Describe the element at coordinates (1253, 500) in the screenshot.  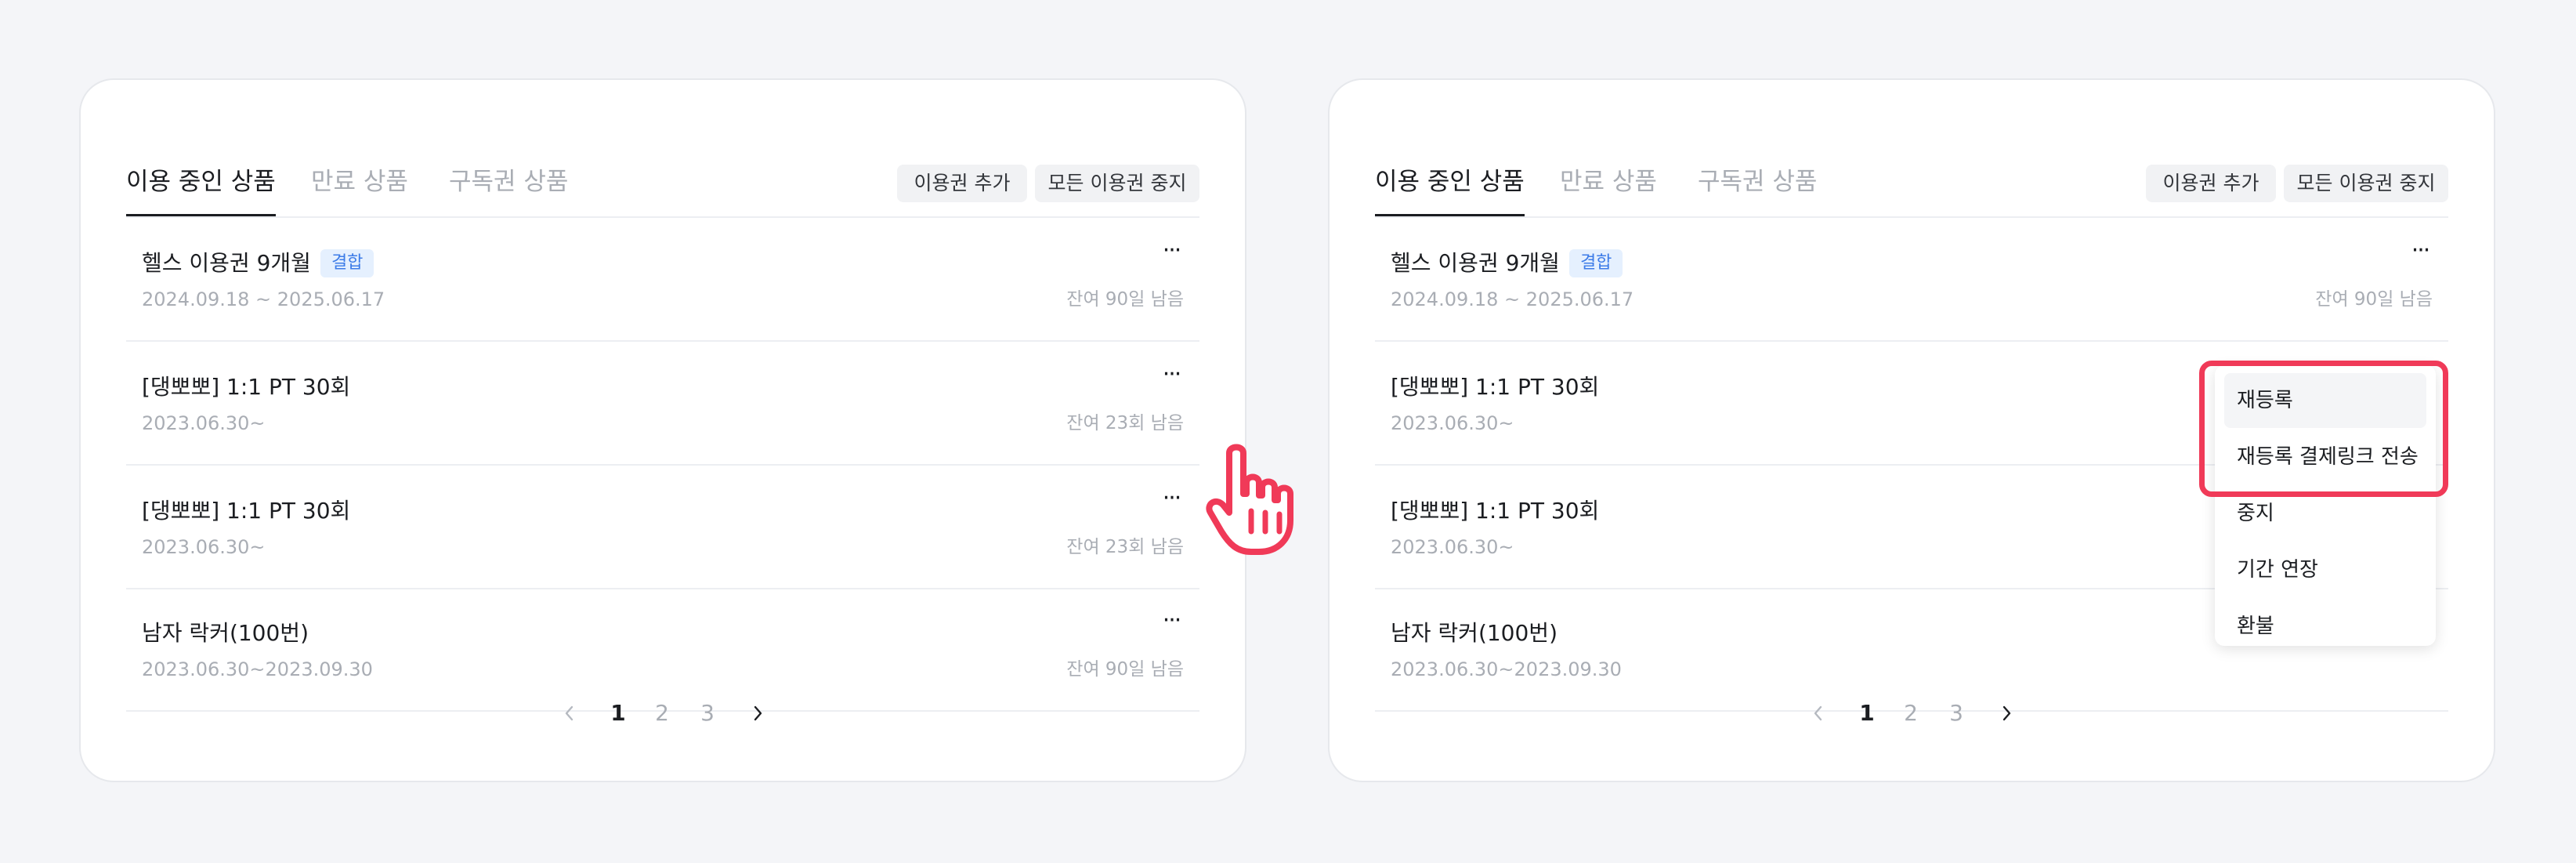
I see `hand-pointer-icon` at that location.